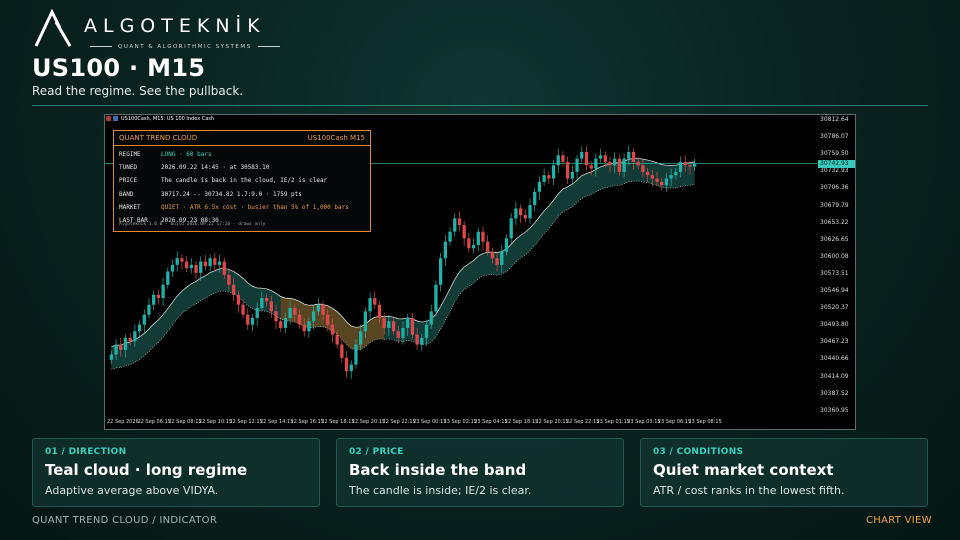 The image size is (960, 540). Describe the element at coordinates (552, 422) in the screenshot. I see `time-tick-label: 22 Sep 20:15` at that location.